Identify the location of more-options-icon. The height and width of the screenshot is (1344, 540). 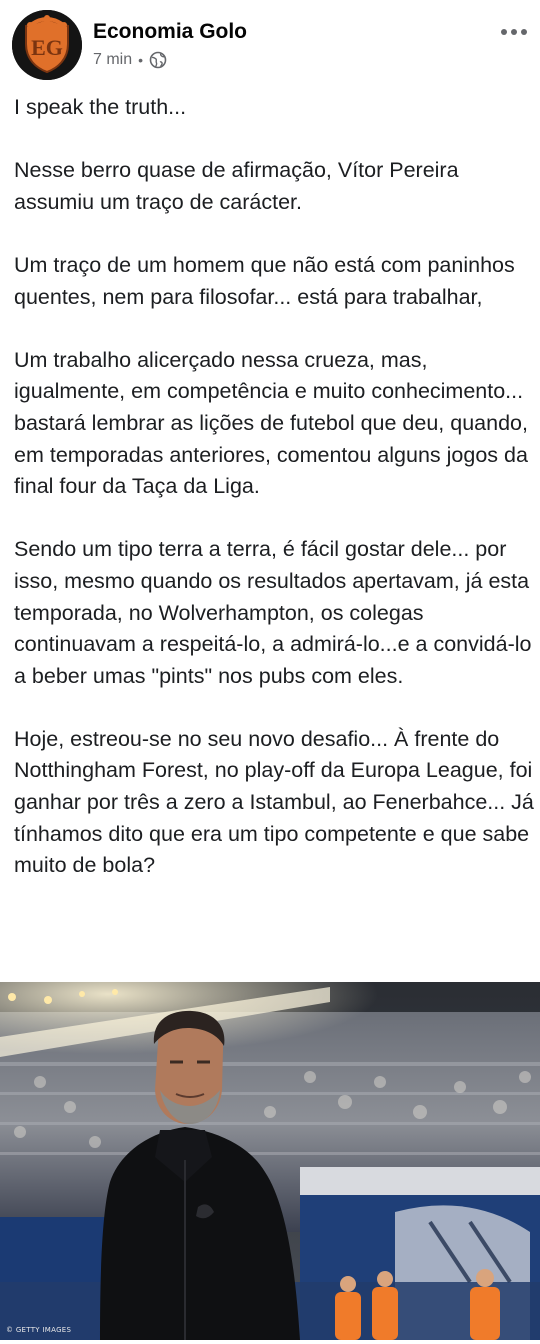
(514, 32).